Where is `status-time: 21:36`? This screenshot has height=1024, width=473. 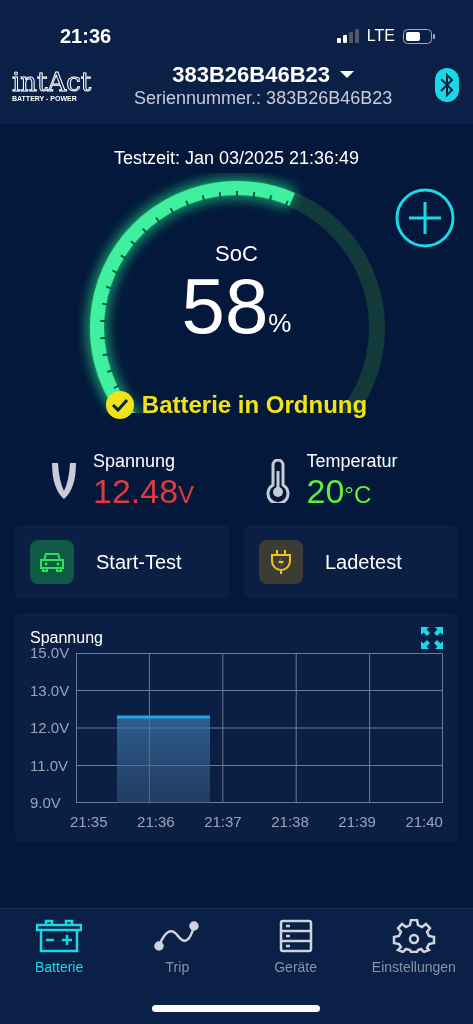
status-time: 21:36 is located at coordinates (86, 36).